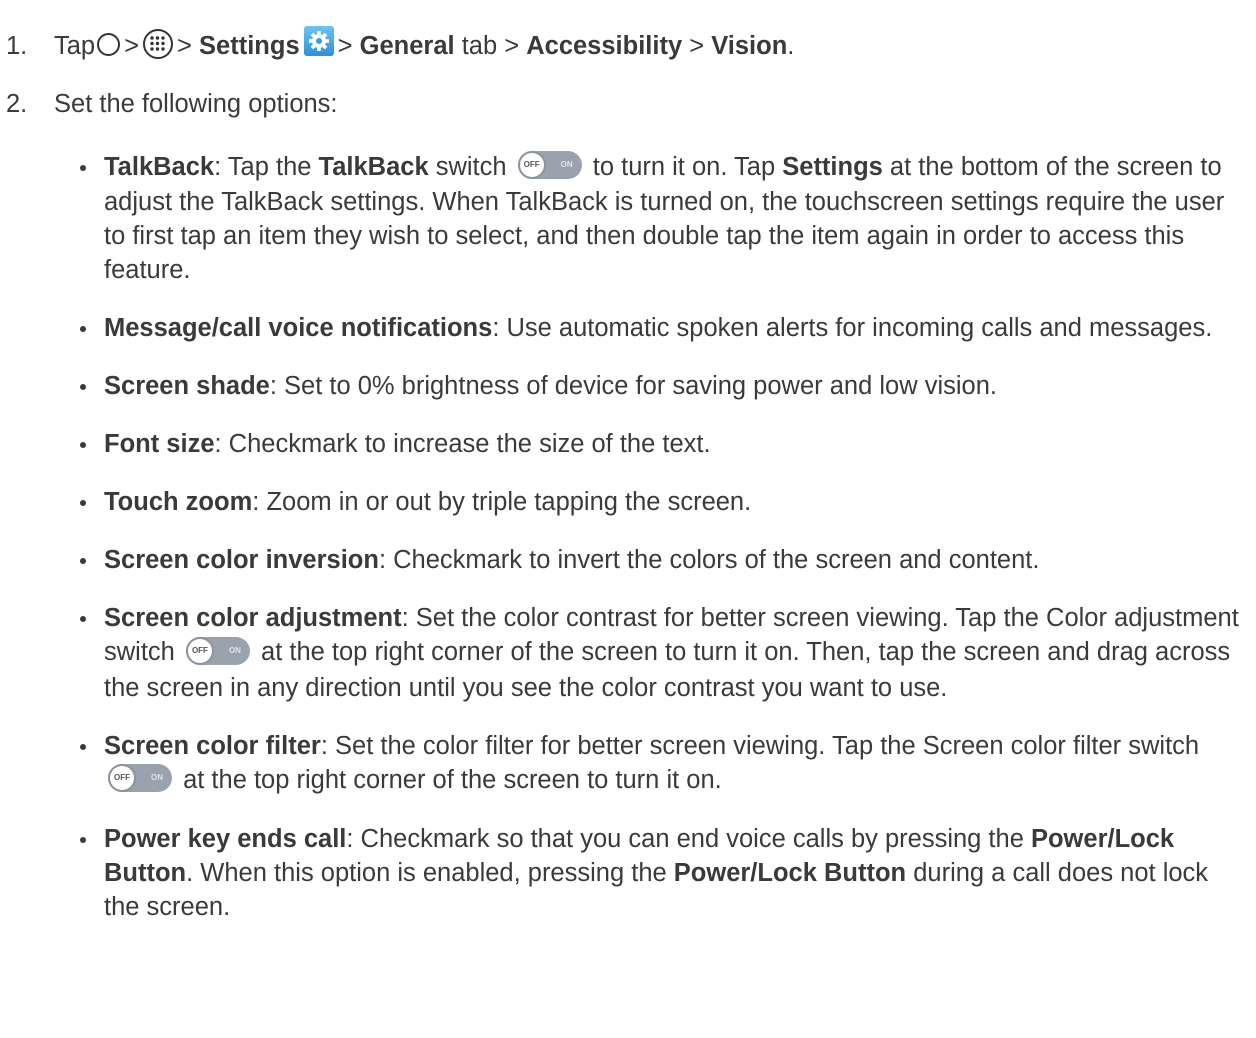 The height and width of the screenshot is (1038, 1256). What do you see at coordinates (832, 167) in the screenshot?
I see `option-bold: Settings` at bounding box center [832, 167].